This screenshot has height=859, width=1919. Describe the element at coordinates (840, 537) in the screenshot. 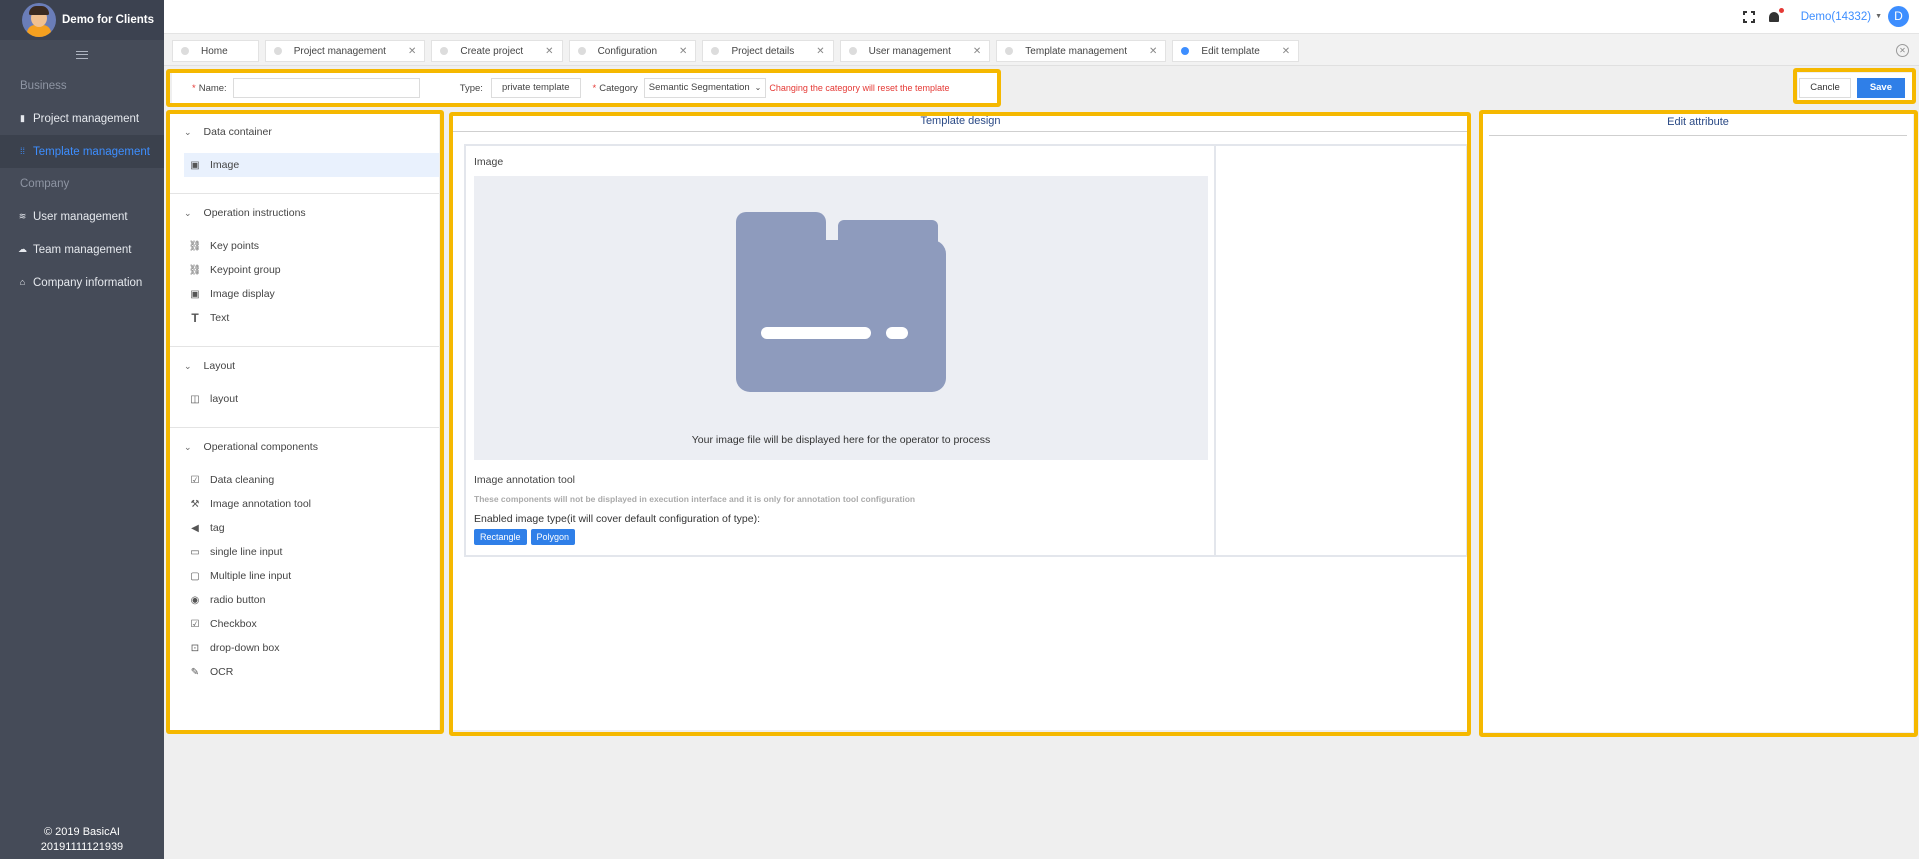

I see `enabled-types: Rectangle Polygon` at that location.